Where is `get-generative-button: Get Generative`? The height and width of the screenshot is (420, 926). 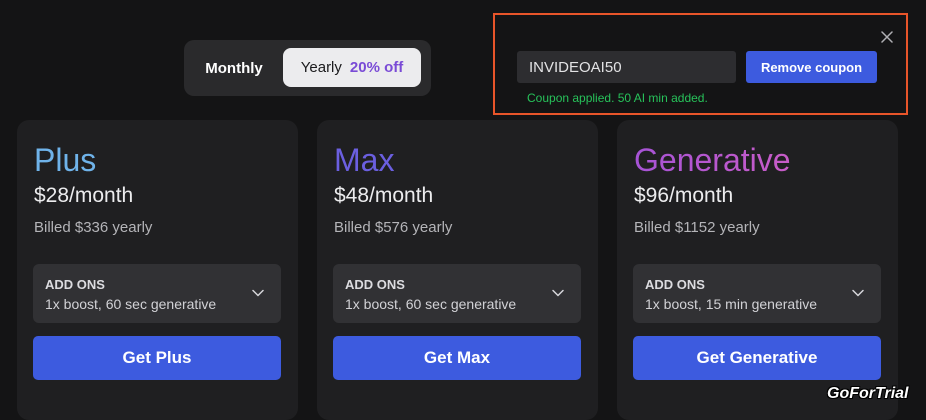 get-generative-button: Get Generative is located at coordinates (757, 358).